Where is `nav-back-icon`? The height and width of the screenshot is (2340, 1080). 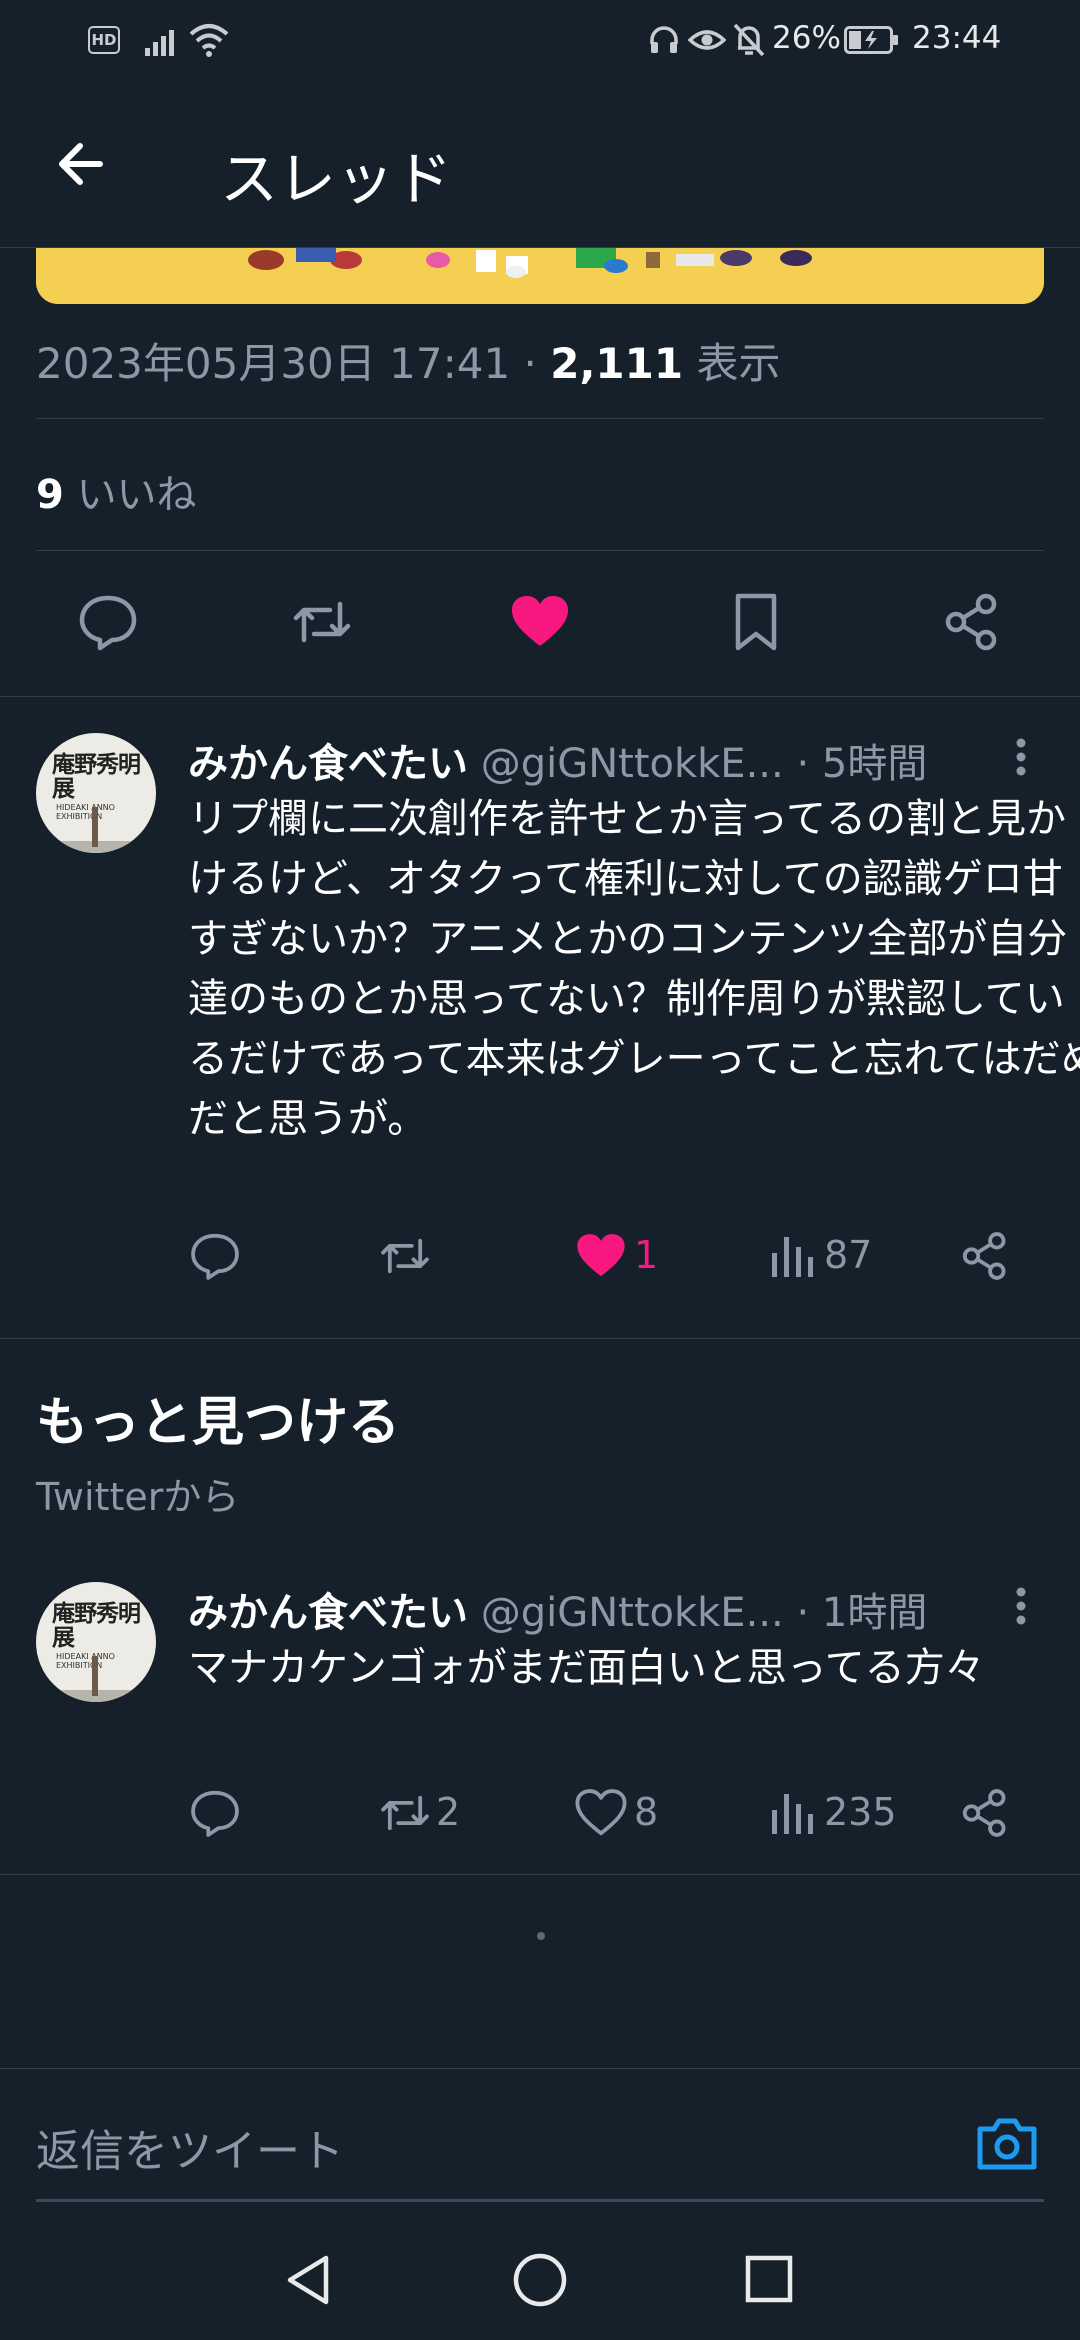 nav-back-icon is located at coordinates (308, 2280).